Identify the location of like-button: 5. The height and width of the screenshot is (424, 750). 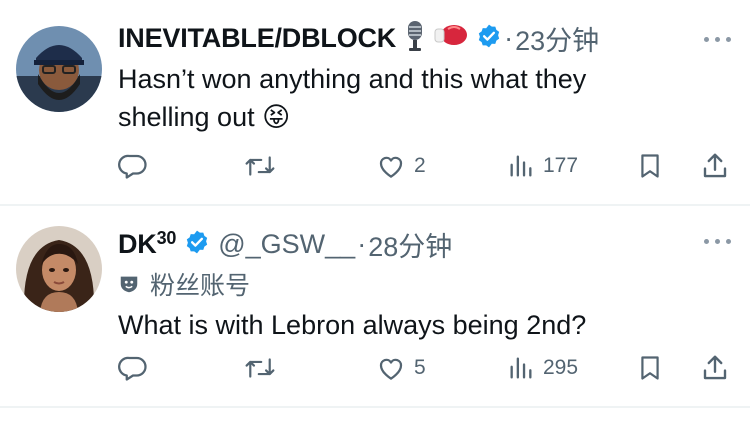
(401, 368).